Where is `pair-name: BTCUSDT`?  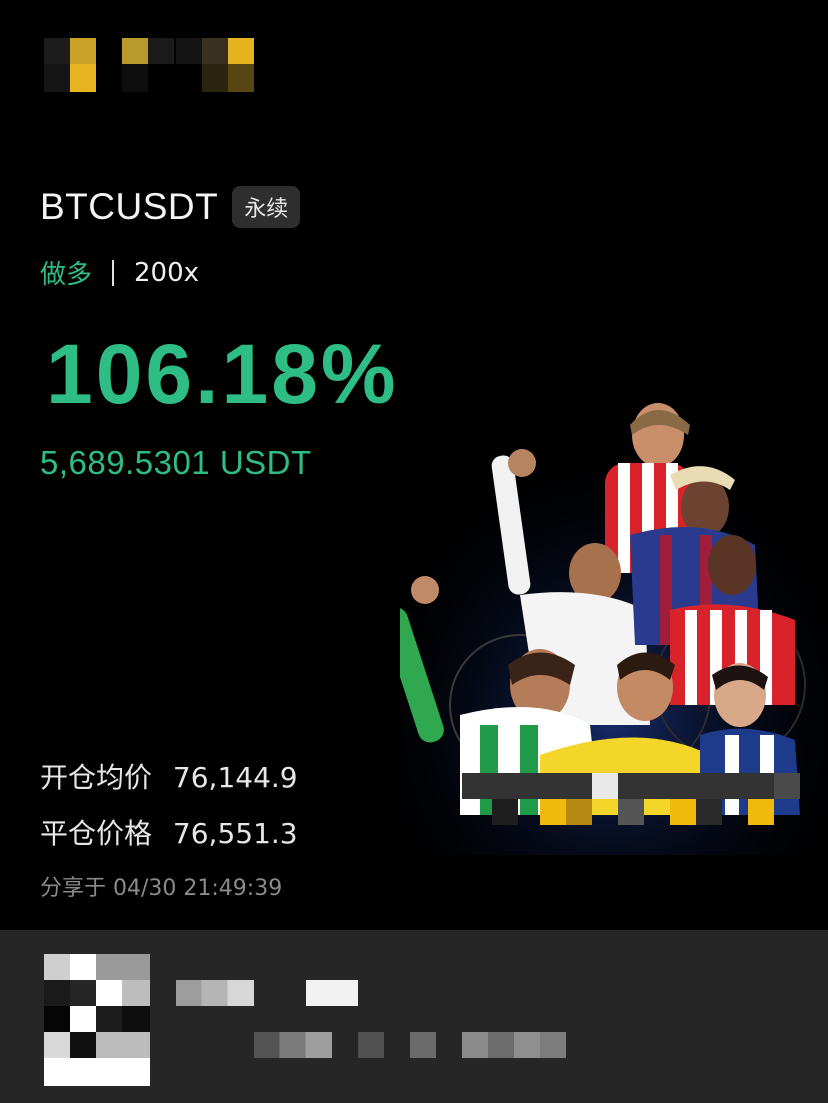
pair-name: BTCUSDT is located at coordinates (129, 206).